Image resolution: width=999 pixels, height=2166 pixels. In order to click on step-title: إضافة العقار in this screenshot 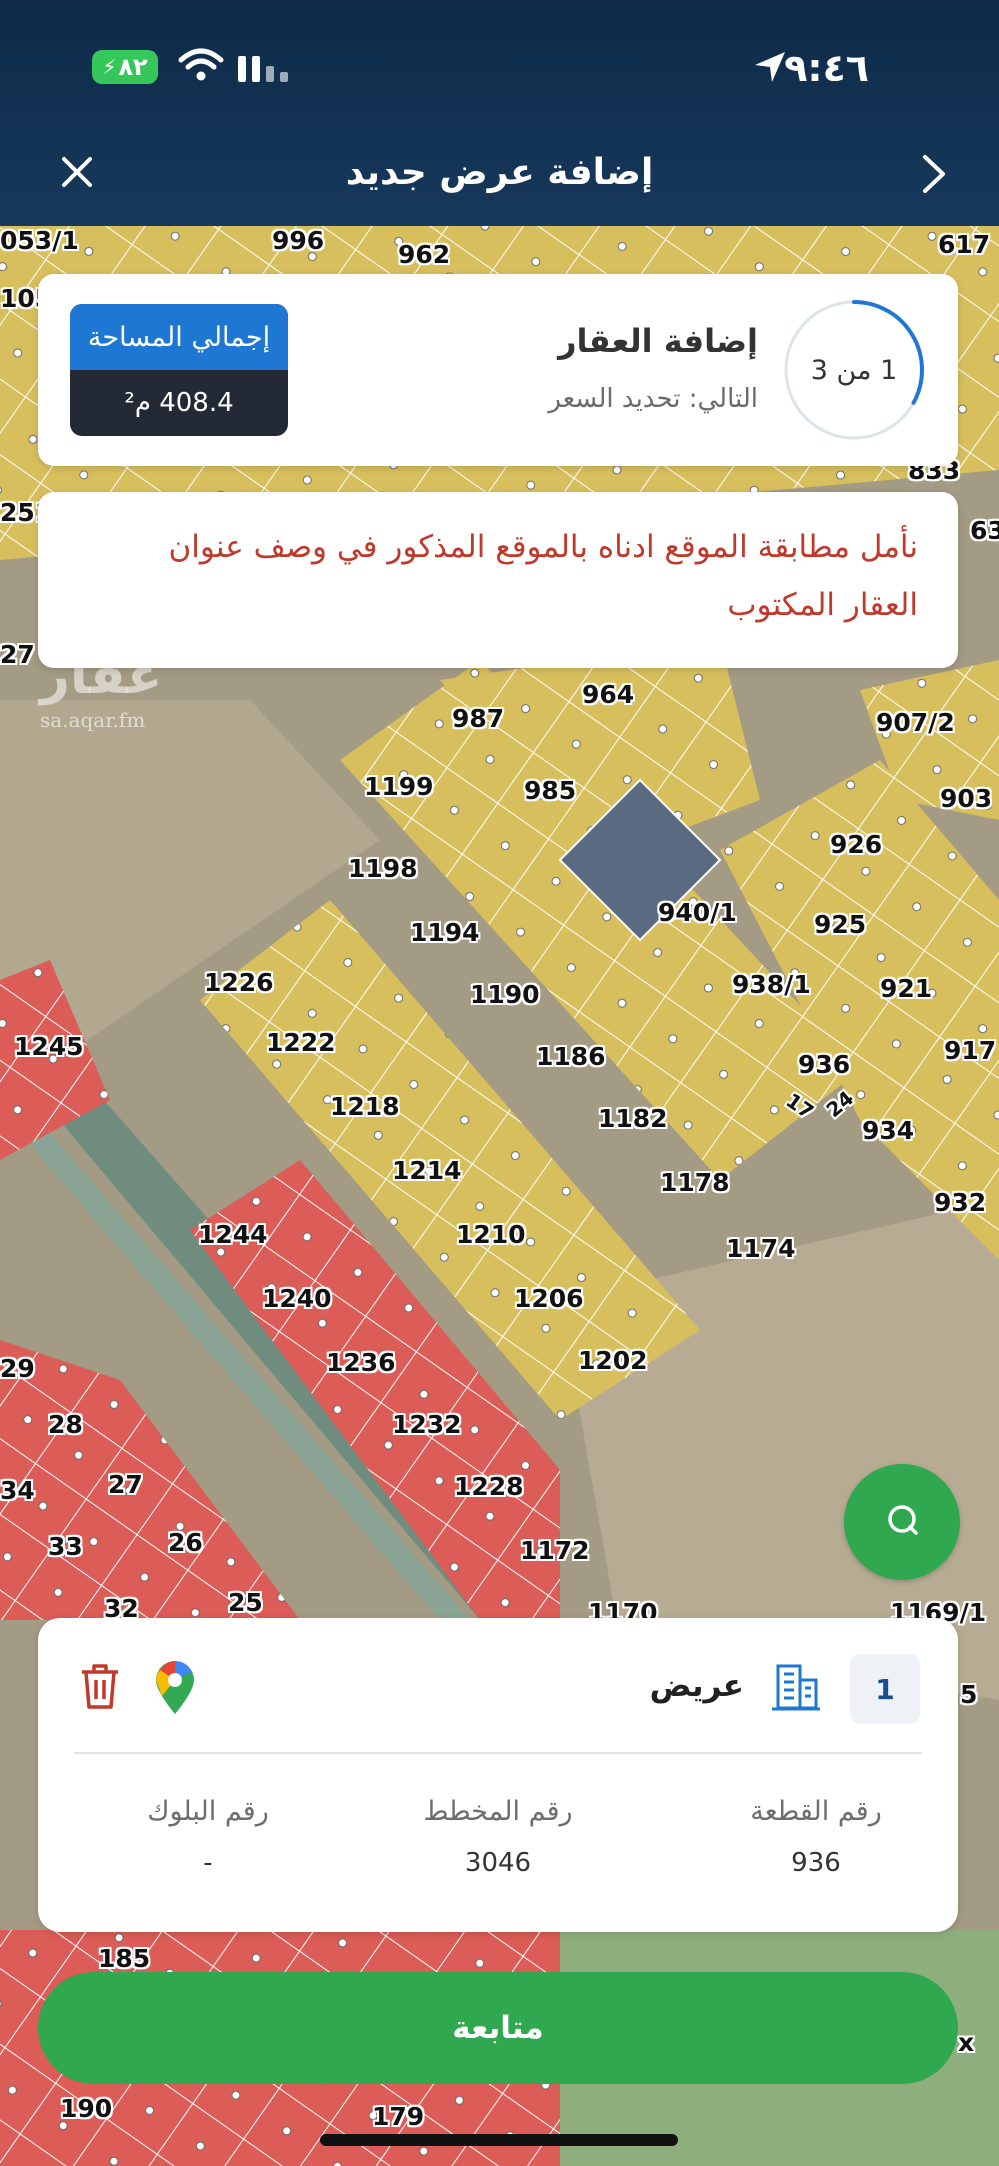, I will do `click(658, 341)`.